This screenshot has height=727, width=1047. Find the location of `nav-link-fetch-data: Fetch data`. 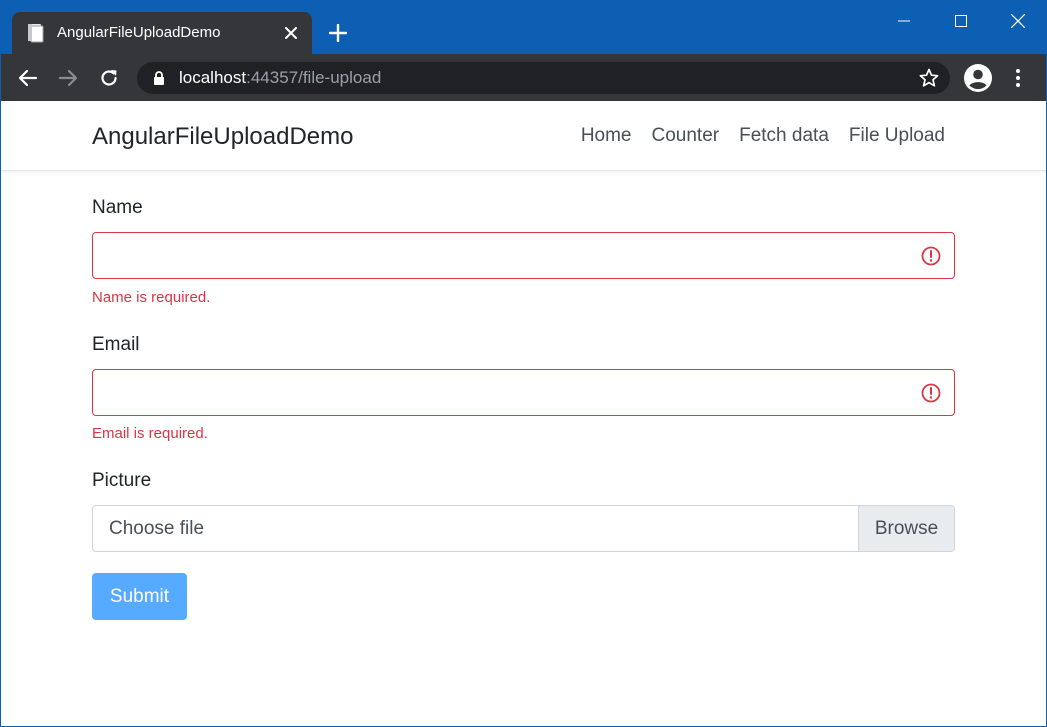

nav-link-fetch-data: Fetch data is located at coordinates (784, 136).